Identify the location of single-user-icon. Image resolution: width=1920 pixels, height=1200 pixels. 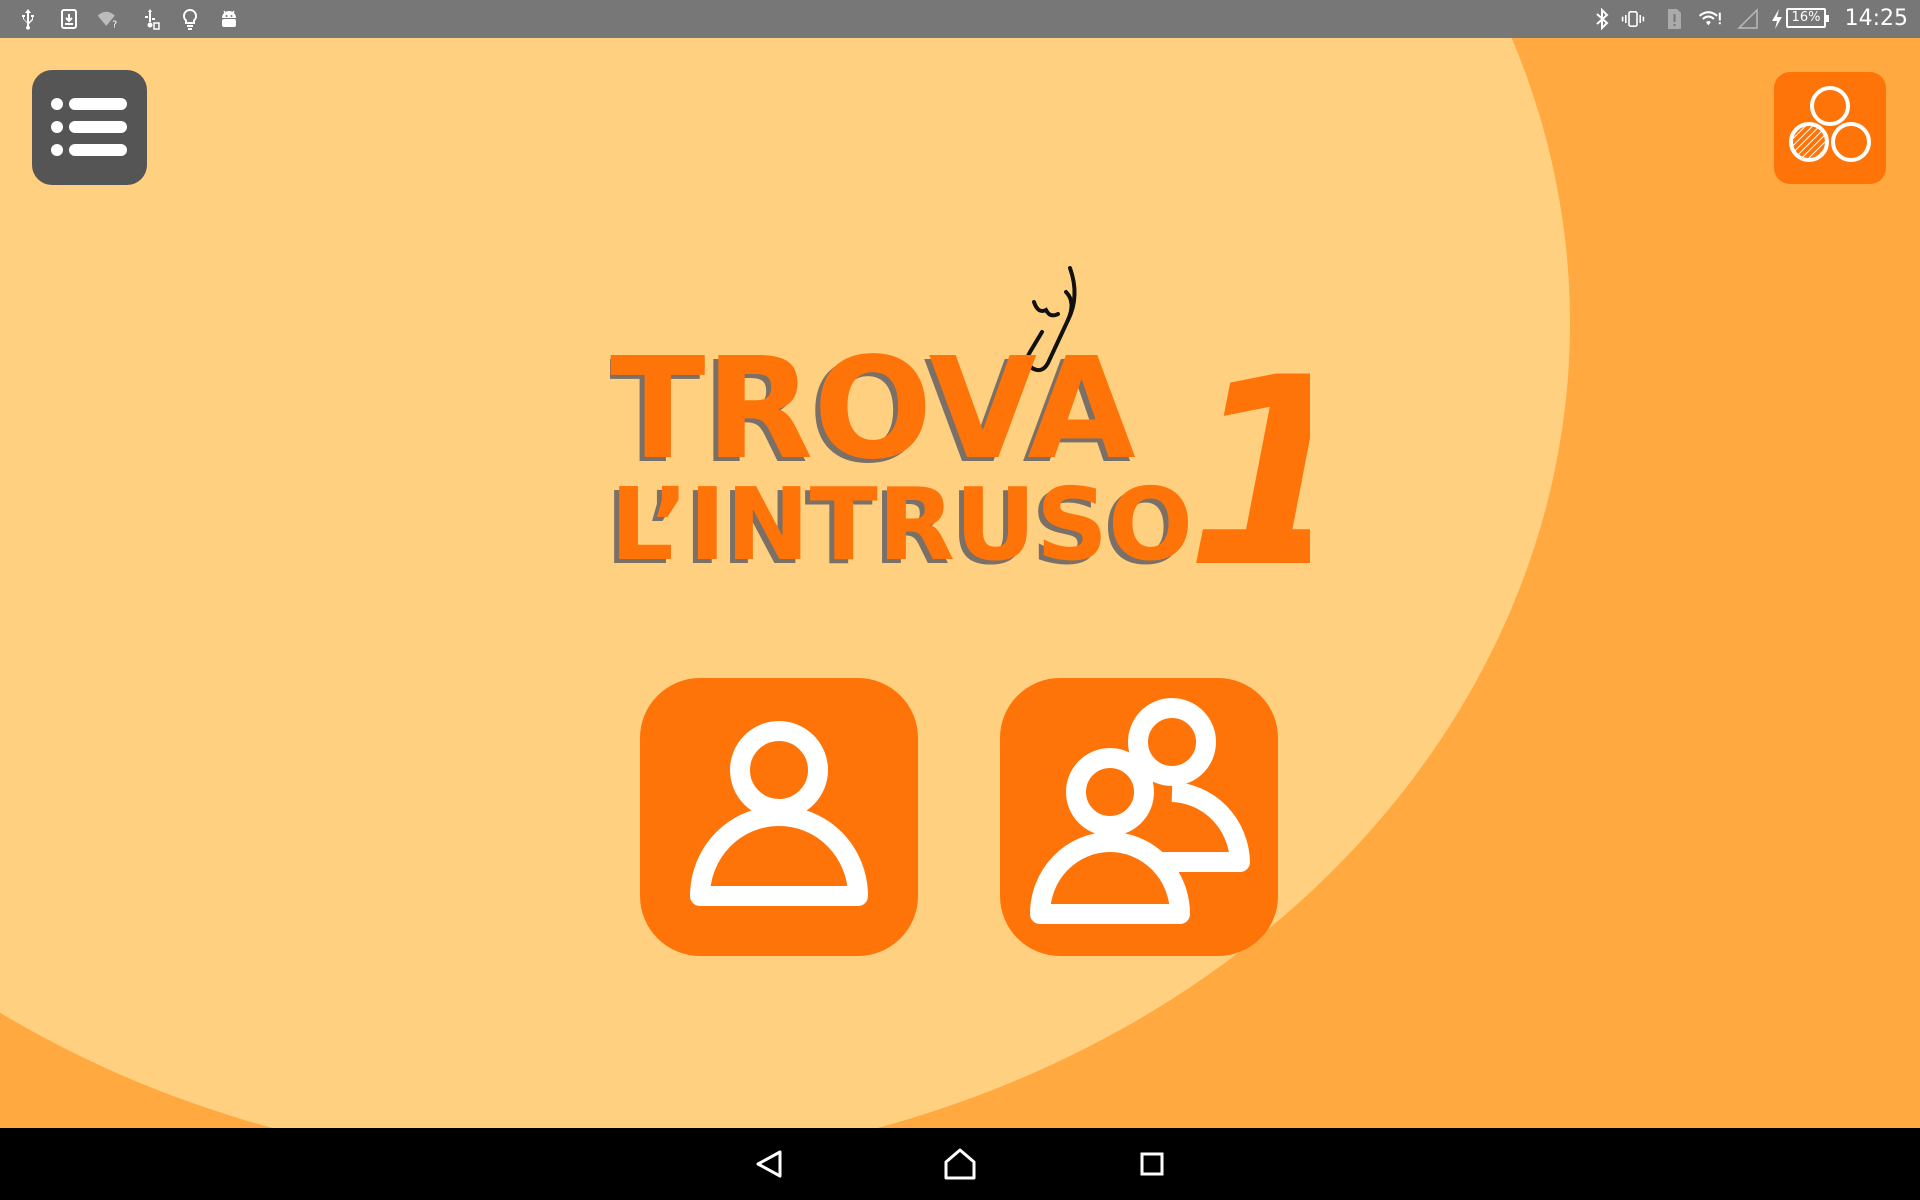
(779, 813).